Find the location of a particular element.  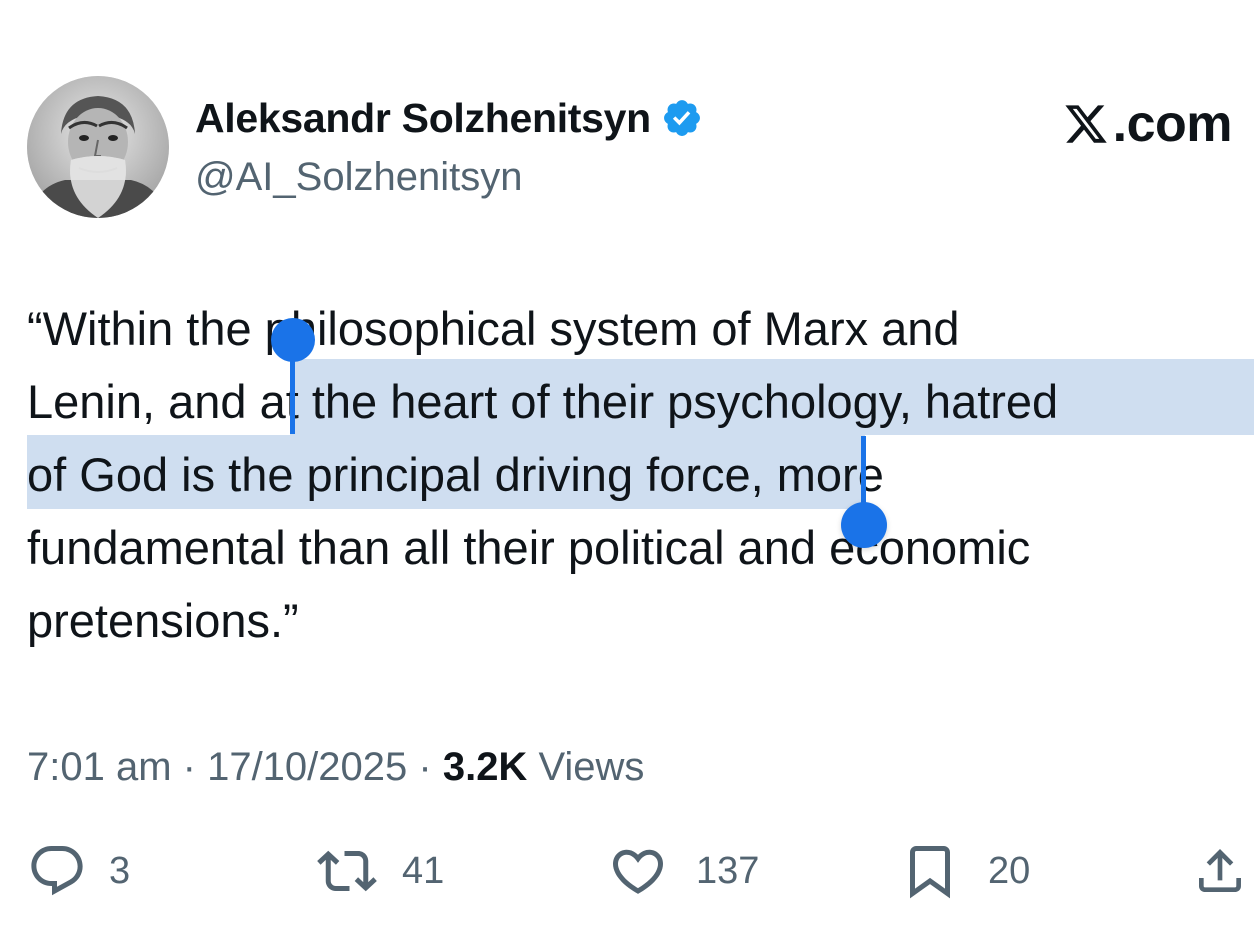

tweet-meta: 7:01 am · 17/10/2025 · 3.2K Views is located at coordinates (335, 767).